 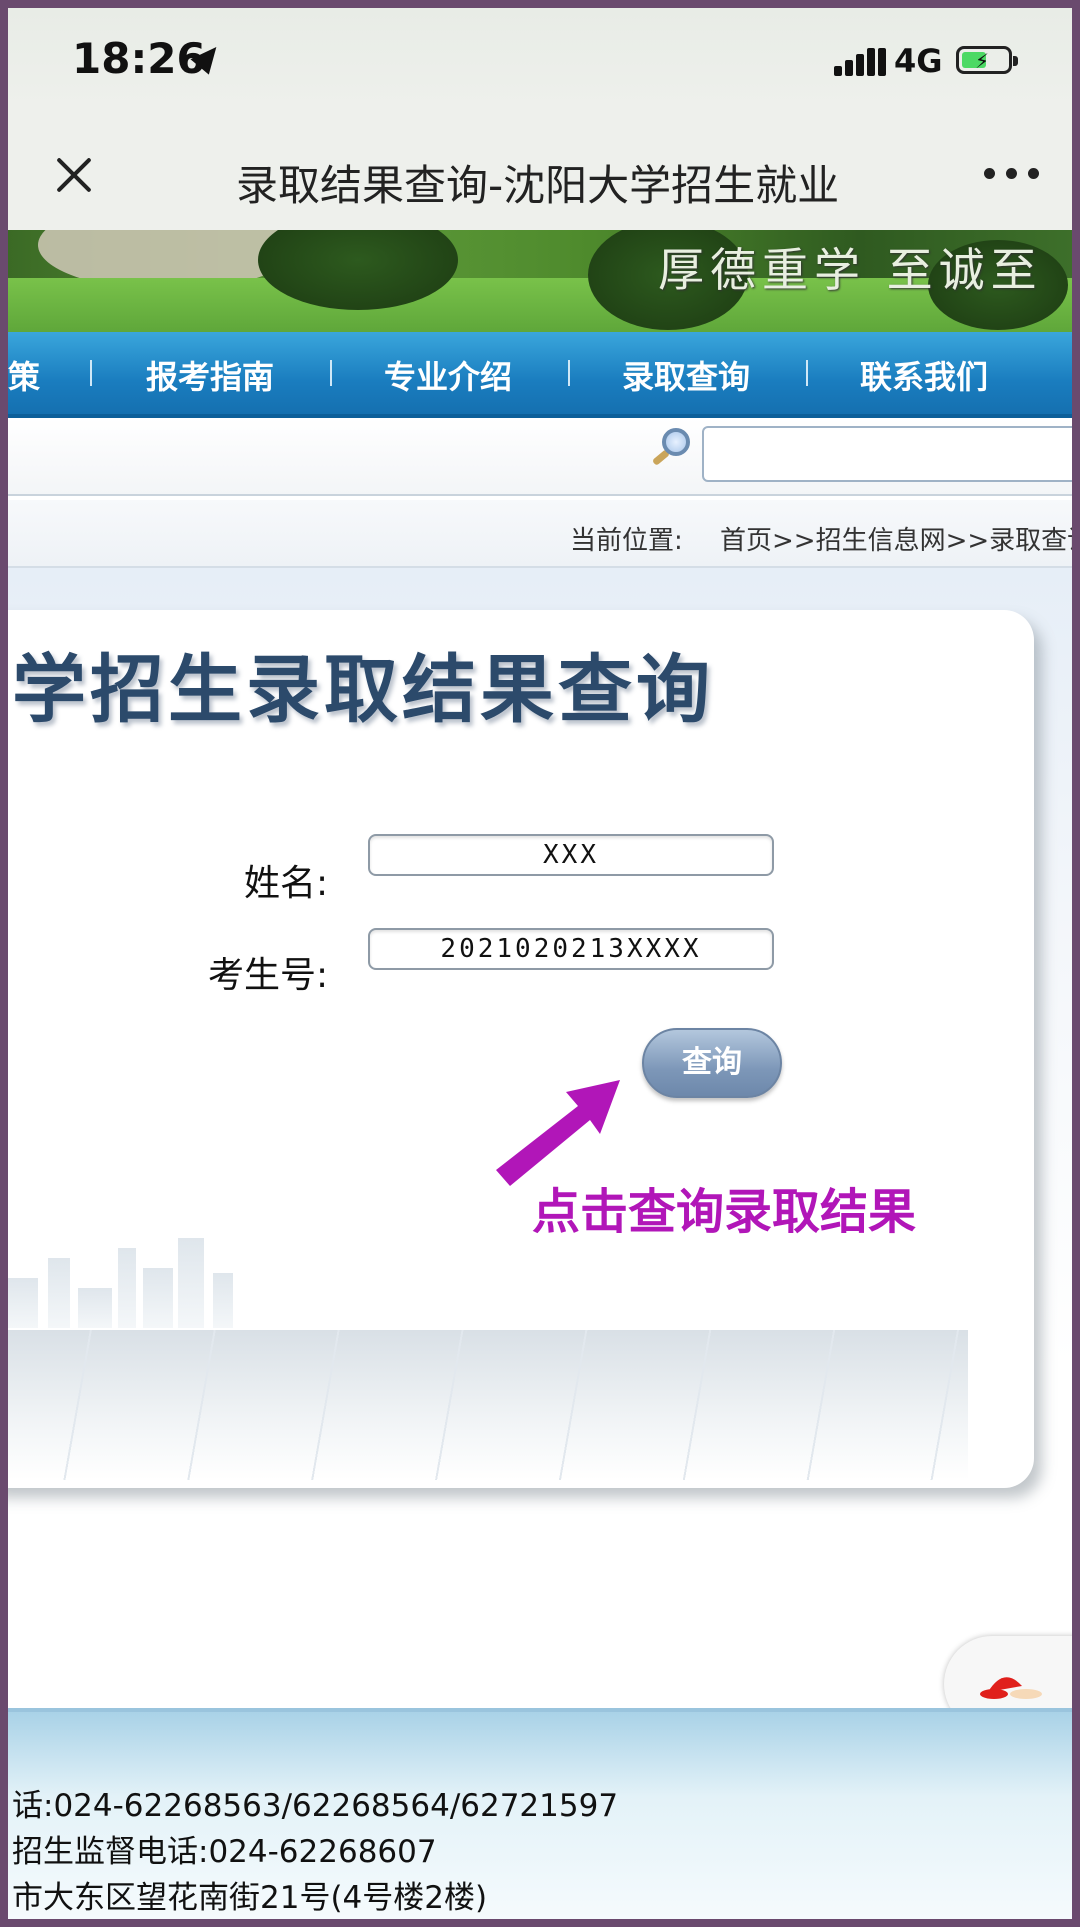 I want to click on menu-item-majors: 专业介绍, so click(x=448, y=375).